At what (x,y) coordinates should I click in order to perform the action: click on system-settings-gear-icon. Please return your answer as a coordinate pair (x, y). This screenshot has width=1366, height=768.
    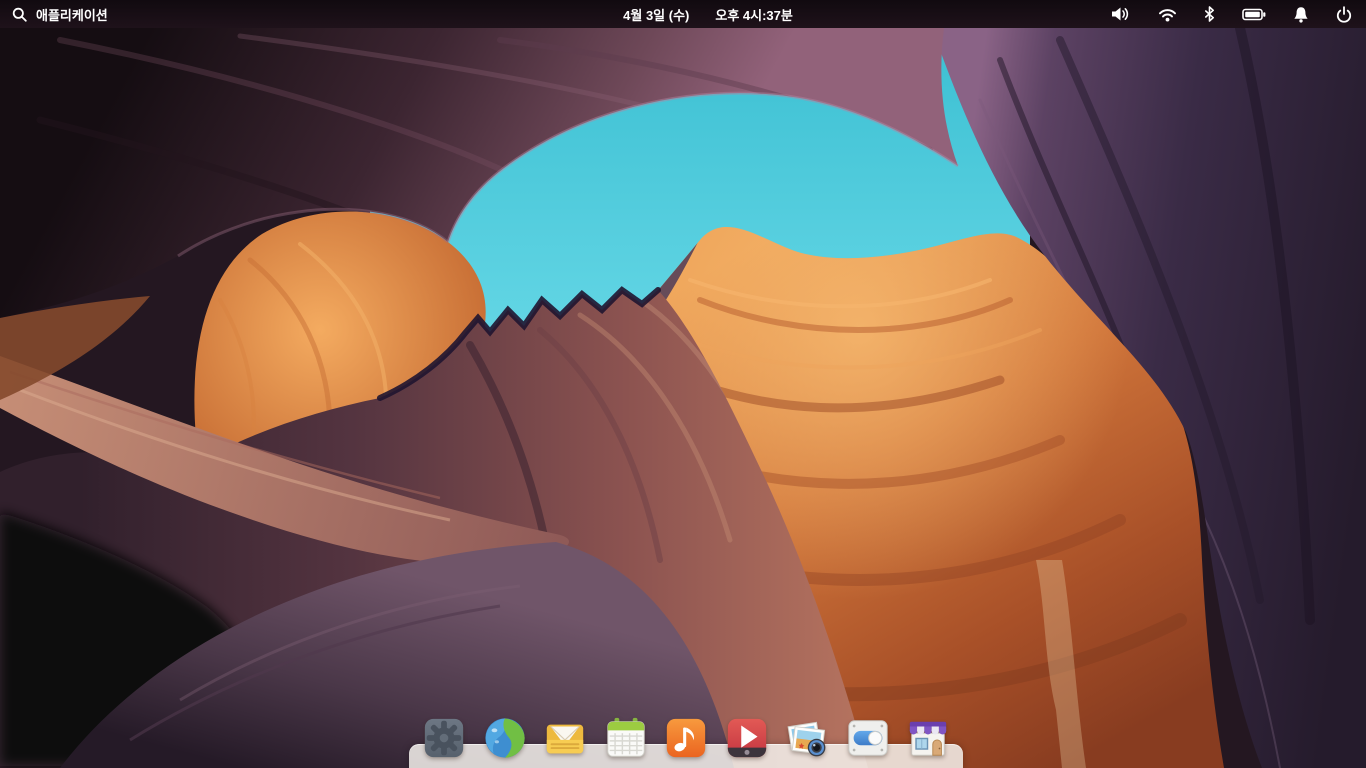
    Looking at the image, I should click on (444, 738).